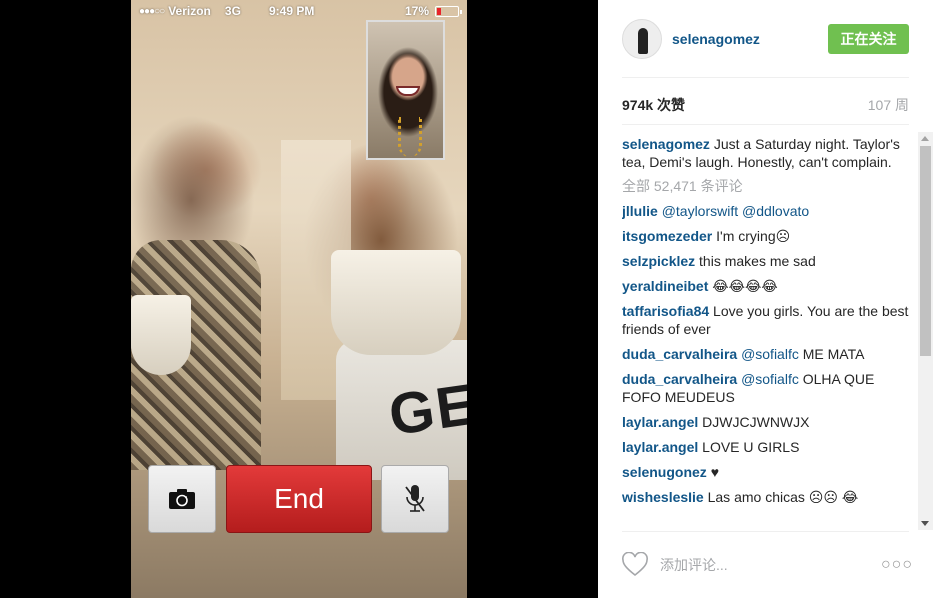 Image resolution: width=933 pixels, height=598 pixels. Describe the element at coordinates (666, 144) in the screenshot. I see `caption-username: selenagomez` at that location.